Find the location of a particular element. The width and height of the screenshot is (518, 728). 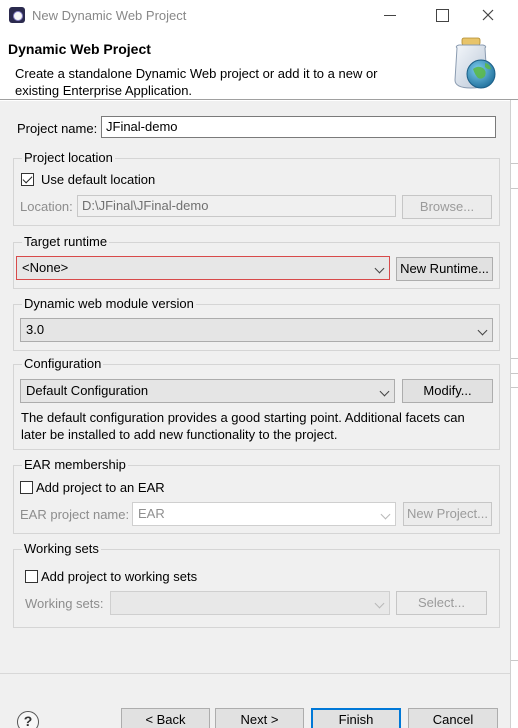

project-name-input: JFinal-demo is located at coordinates (298, 127).